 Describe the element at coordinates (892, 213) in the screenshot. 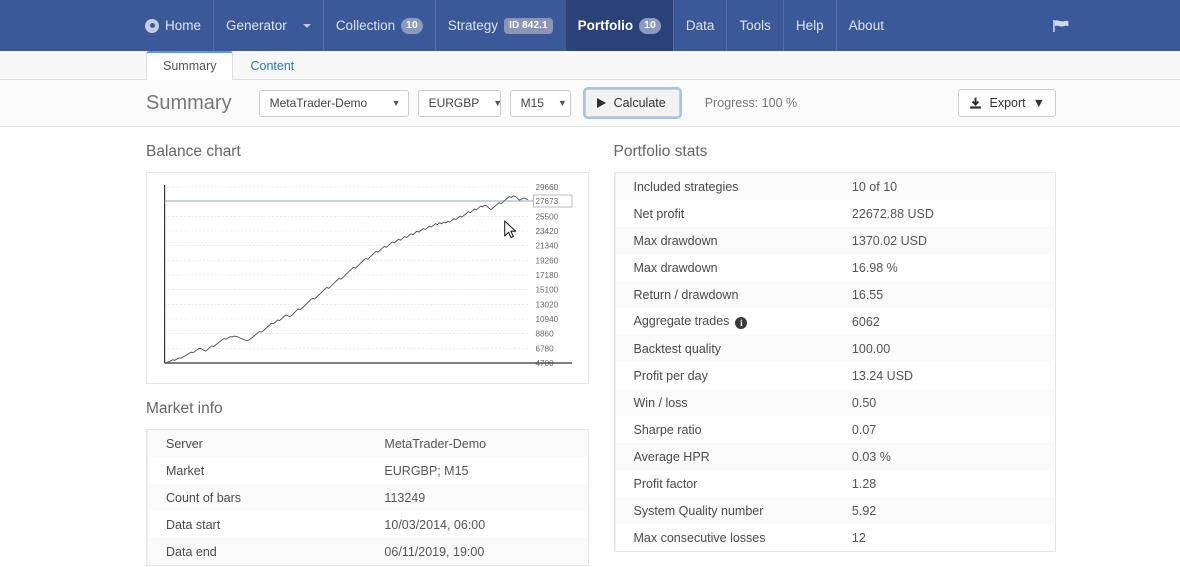

I see `row-value: 22672.88 USD` at that location.